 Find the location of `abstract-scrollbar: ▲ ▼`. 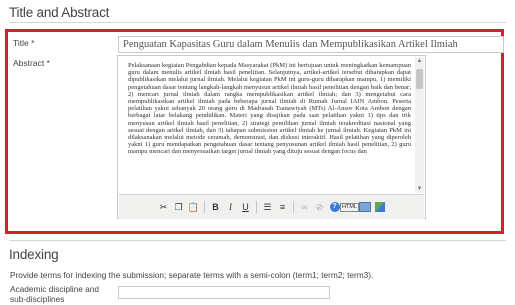

abstract-scrollbar: ▲ ▼ is located at coordinates (419, 125).